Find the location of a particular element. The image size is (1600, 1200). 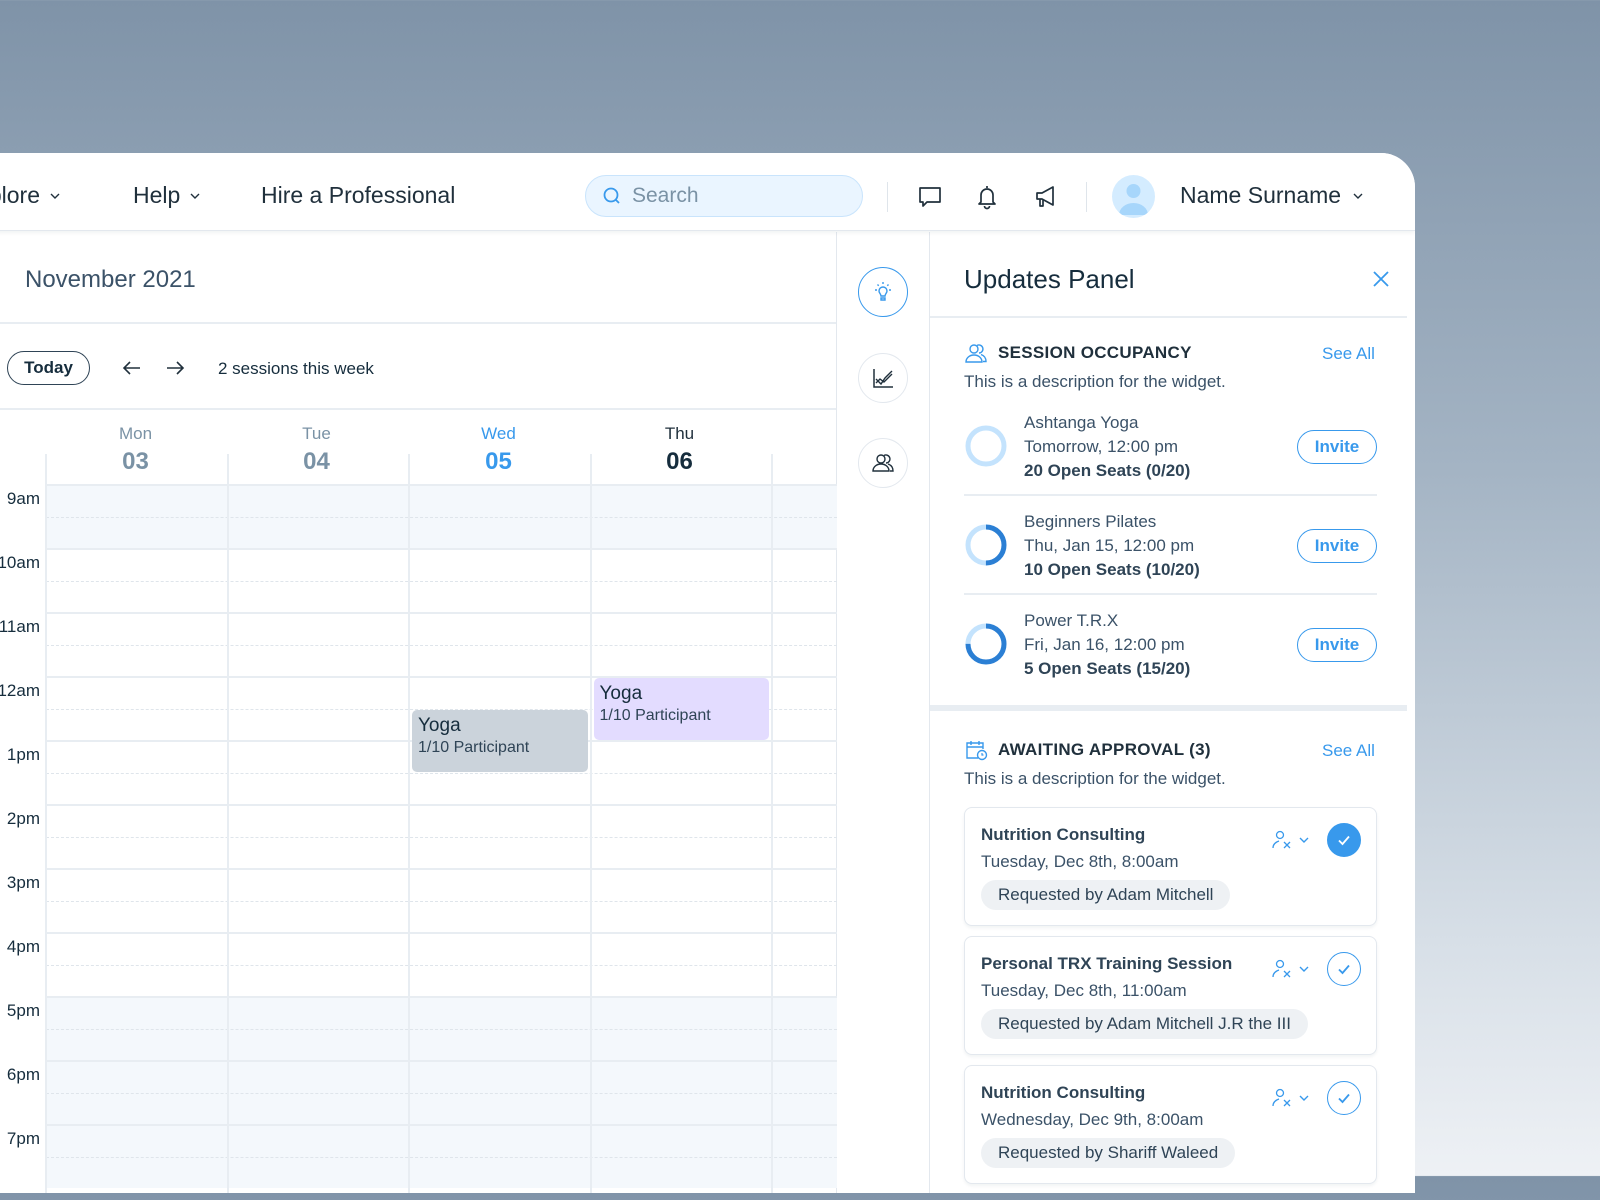

lightbulb-icon is located at coordinates (883, 291).